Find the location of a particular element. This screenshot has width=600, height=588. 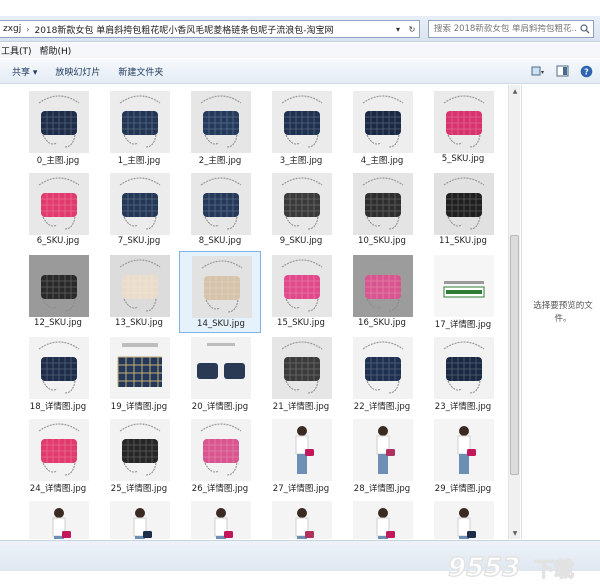

help-icon: ? is located at coordinates (586, 71).